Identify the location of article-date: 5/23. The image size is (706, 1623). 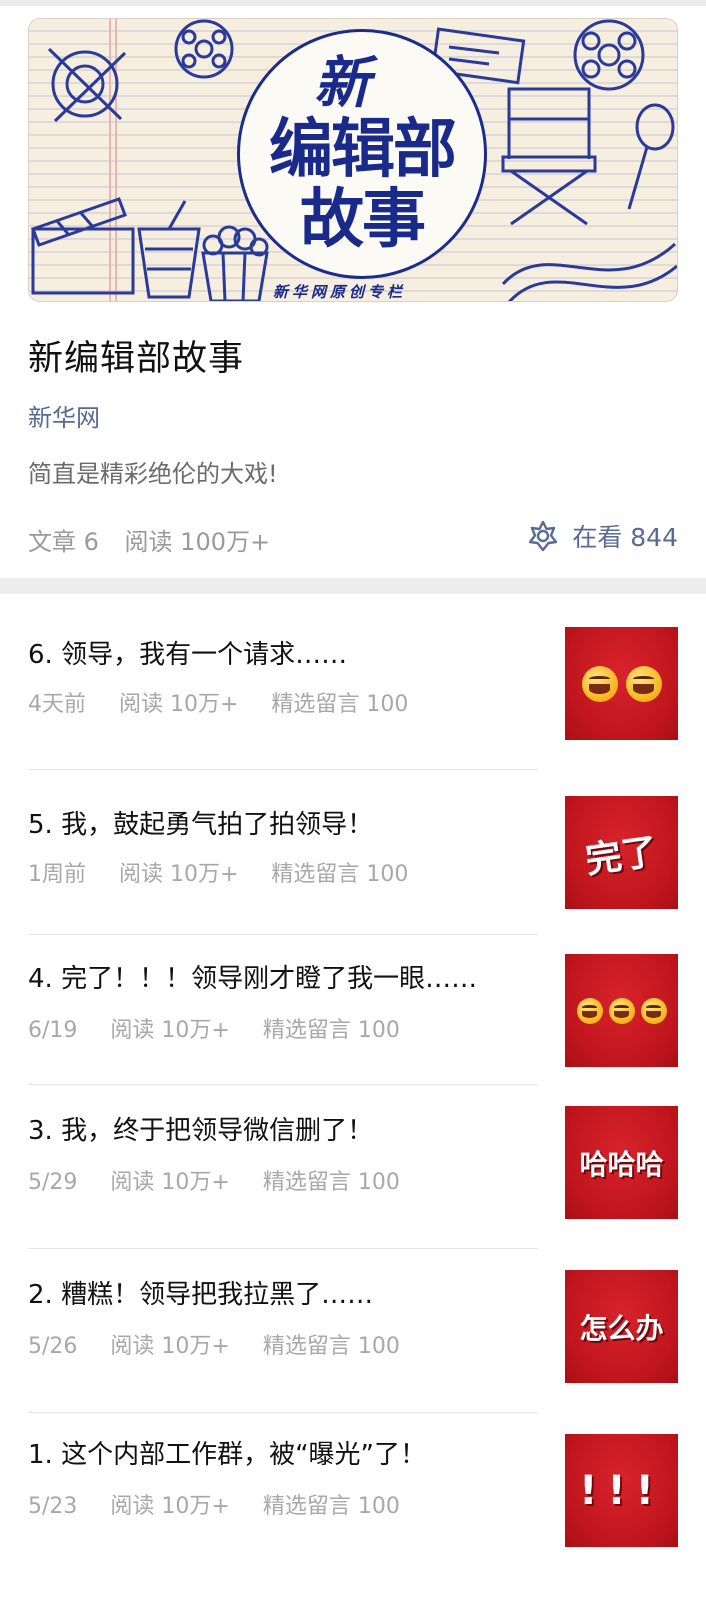
(53, 1506).